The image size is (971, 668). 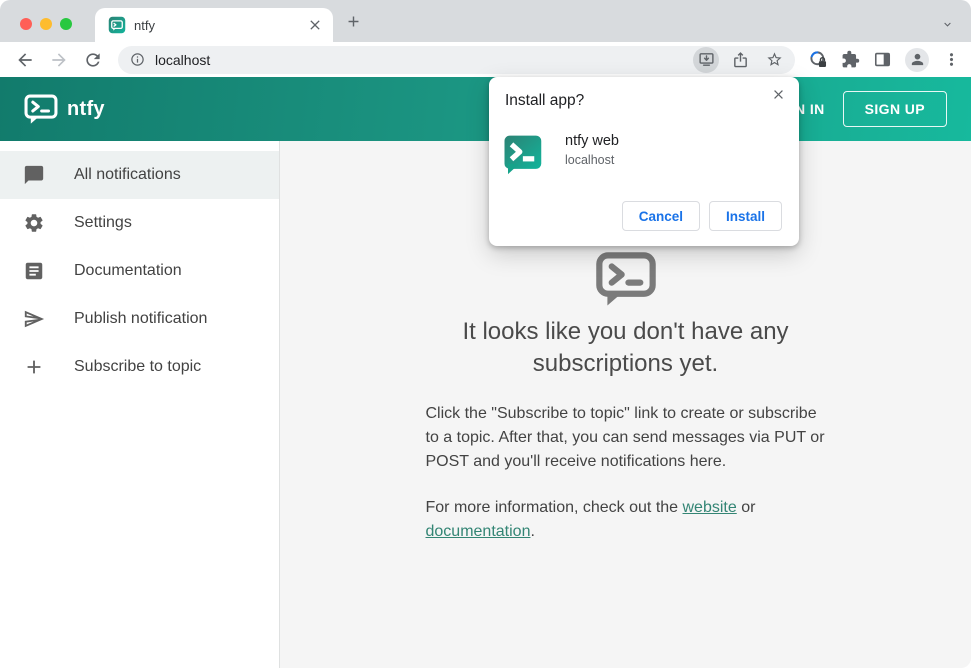 What do you see at coordinates (25, 60) in the screenshot?
I see `back-button` at bounding box center [25, 60].